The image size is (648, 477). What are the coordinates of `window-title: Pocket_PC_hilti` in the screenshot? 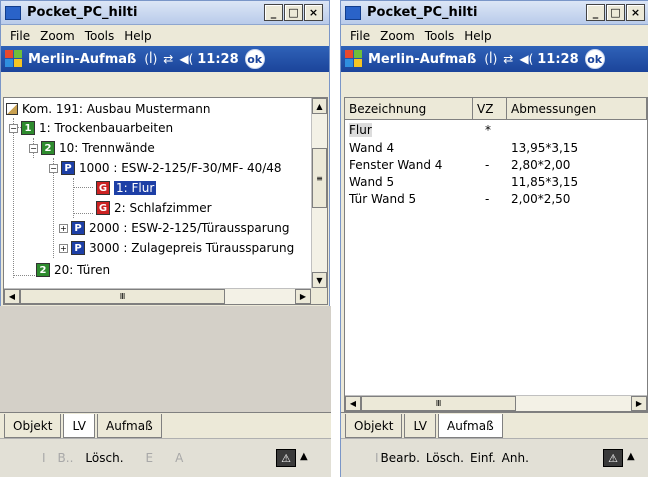 It's located at (422, 12).